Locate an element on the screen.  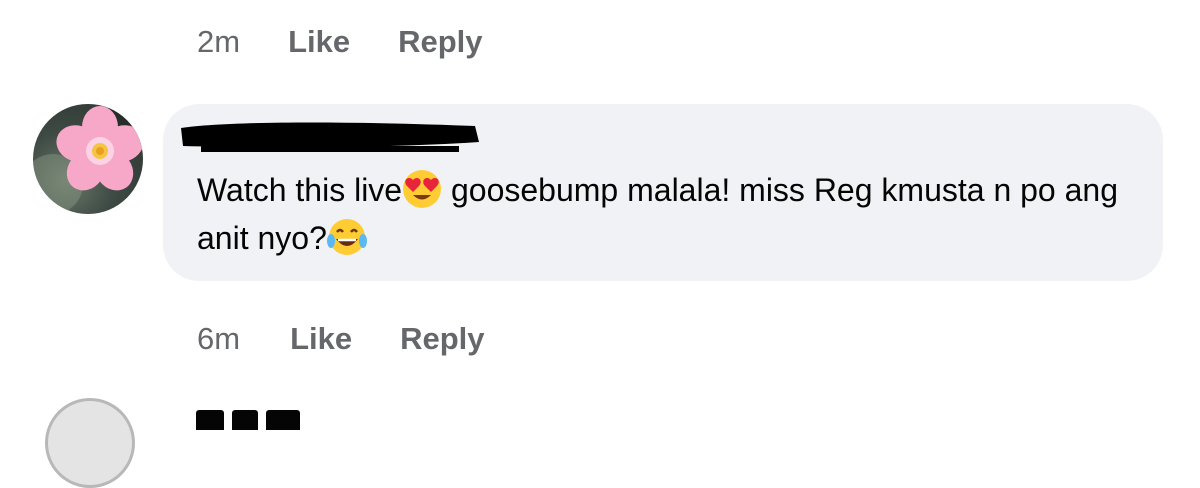
heart-eyes-emoji-icon is located at coordinates (422, 189).